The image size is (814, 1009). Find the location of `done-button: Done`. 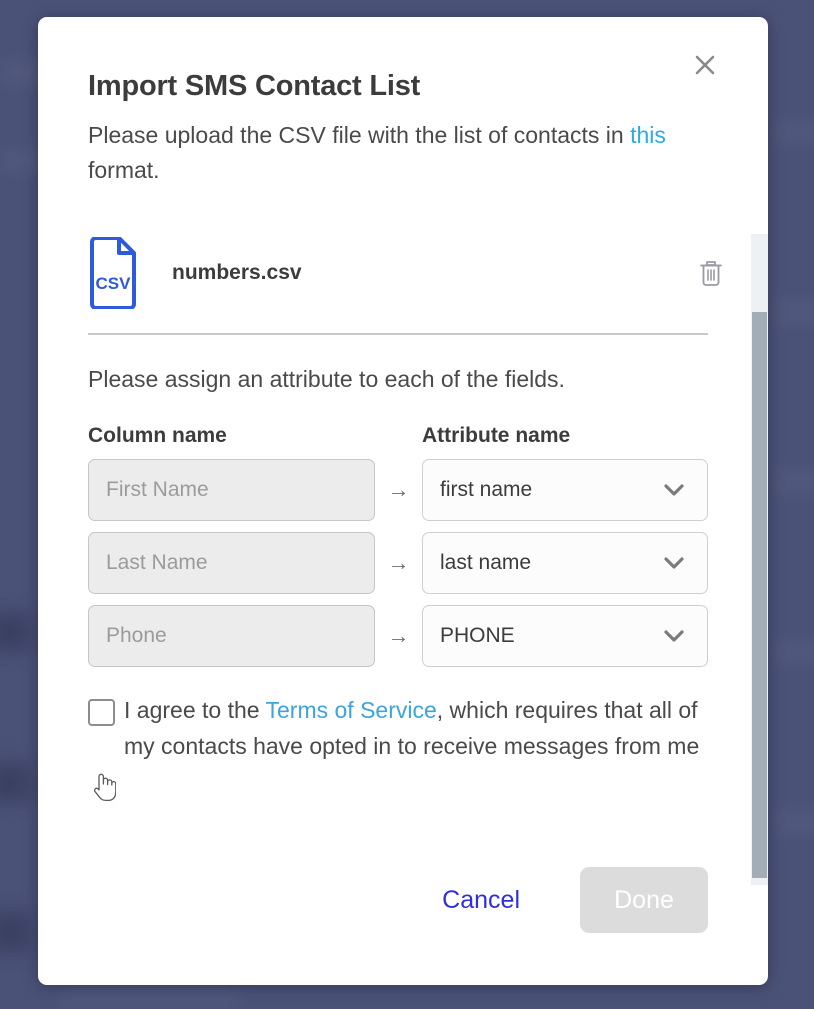

done-button: Done is located at coordinates (644, 900).